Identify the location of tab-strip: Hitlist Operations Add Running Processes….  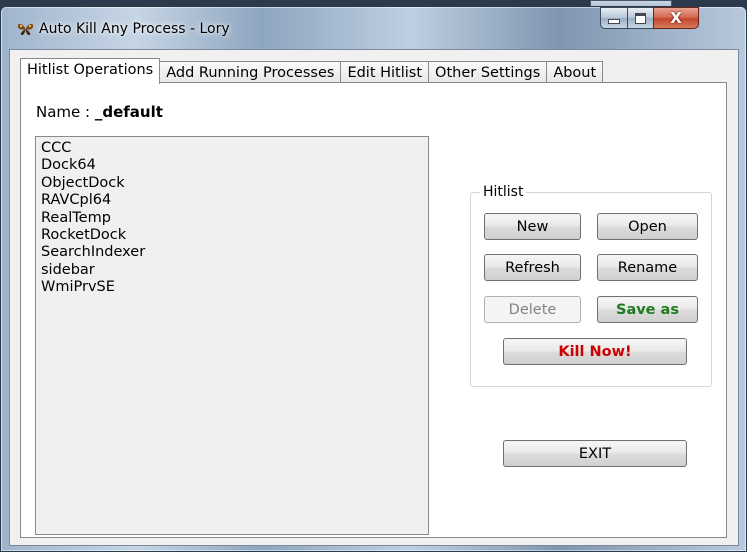
(312, 71).